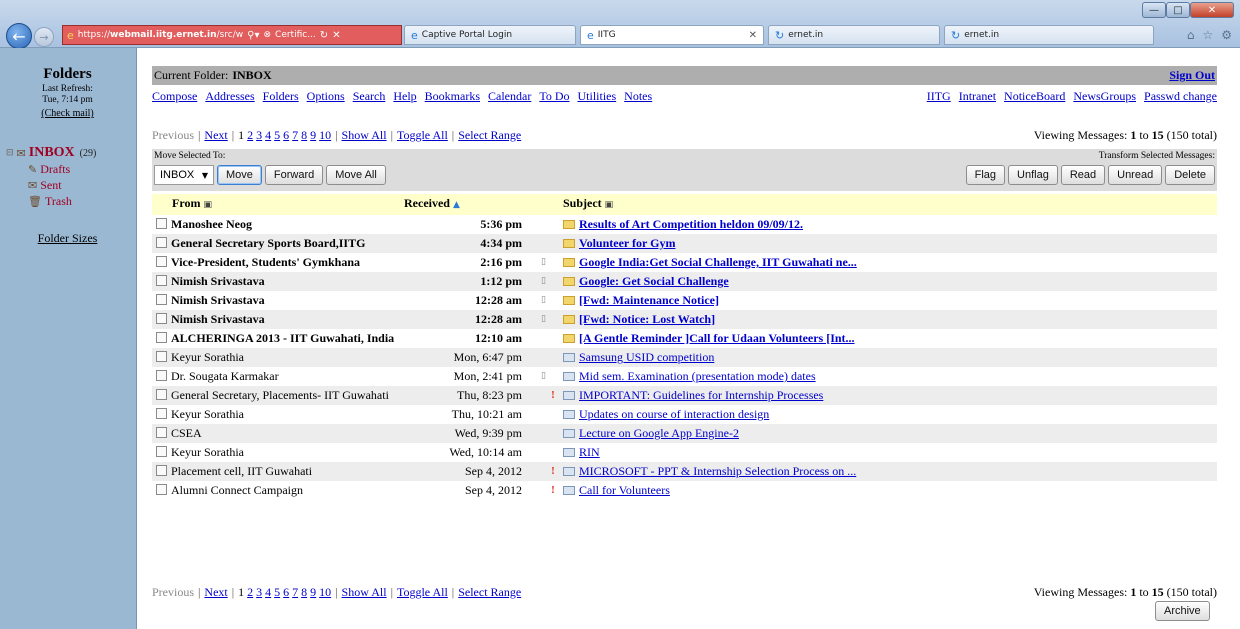  Describe the element at coordinates (67, 238) in the screenshot. I see `folder-sizes-link: Folder Sizes` at that location.